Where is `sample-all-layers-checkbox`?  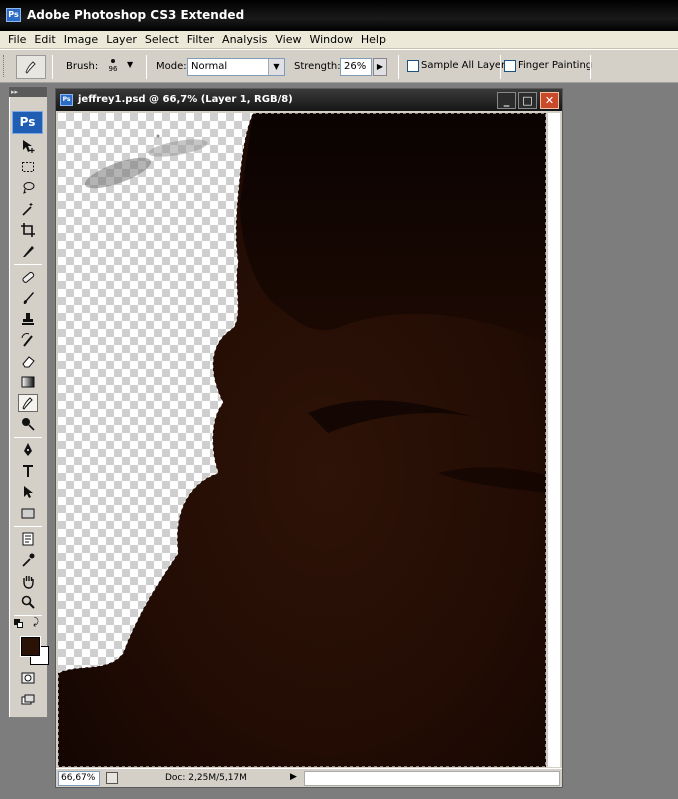 sample-all-layers-checkbox is located at coordinates (413, 66).